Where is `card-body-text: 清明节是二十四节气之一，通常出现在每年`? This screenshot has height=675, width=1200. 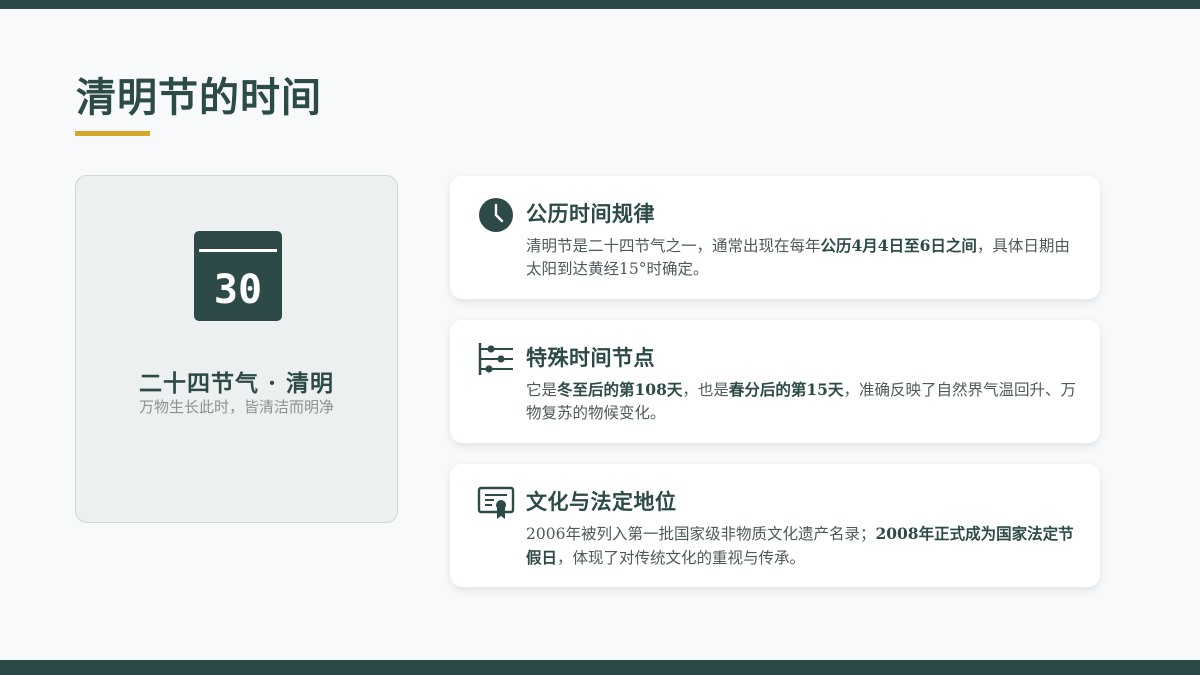
card-body-text: 清明节是二十四节气之一，通常出现在每年 is located at coordinates (673, 246).